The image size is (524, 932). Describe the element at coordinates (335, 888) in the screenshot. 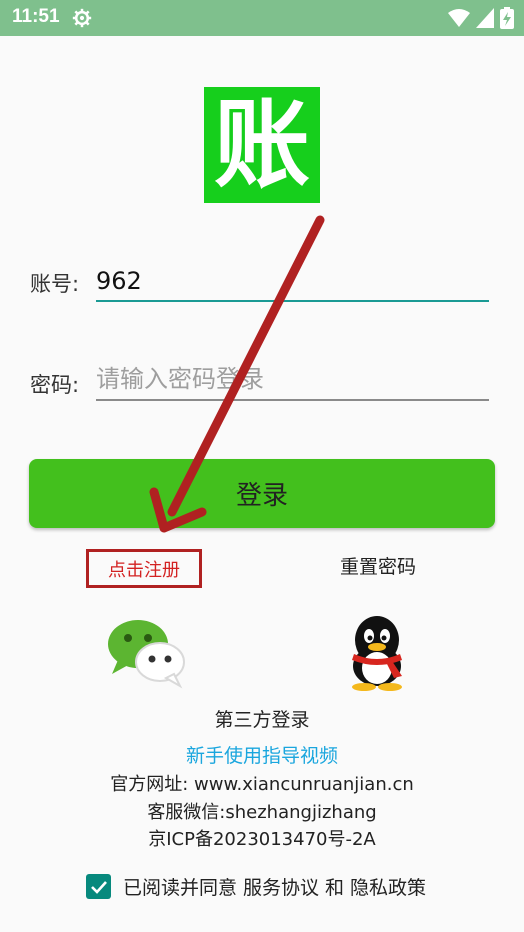

I see `agreement-and: 和` at that location.